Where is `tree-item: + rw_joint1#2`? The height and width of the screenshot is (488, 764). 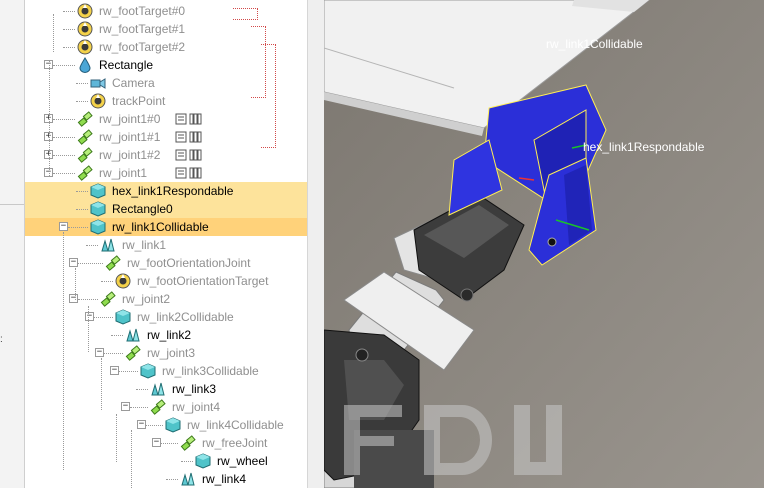 tree-item: + rw_joint1#2 is located at coordinates (166, 155).